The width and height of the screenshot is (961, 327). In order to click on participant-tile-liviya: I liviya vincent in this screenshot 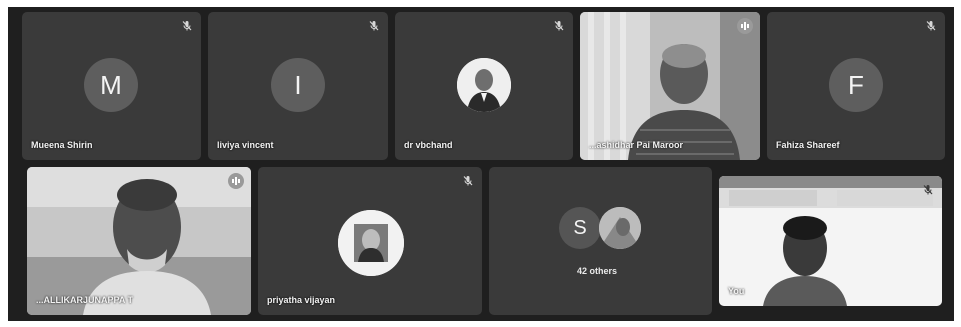, I will do `click(298, 86)`.